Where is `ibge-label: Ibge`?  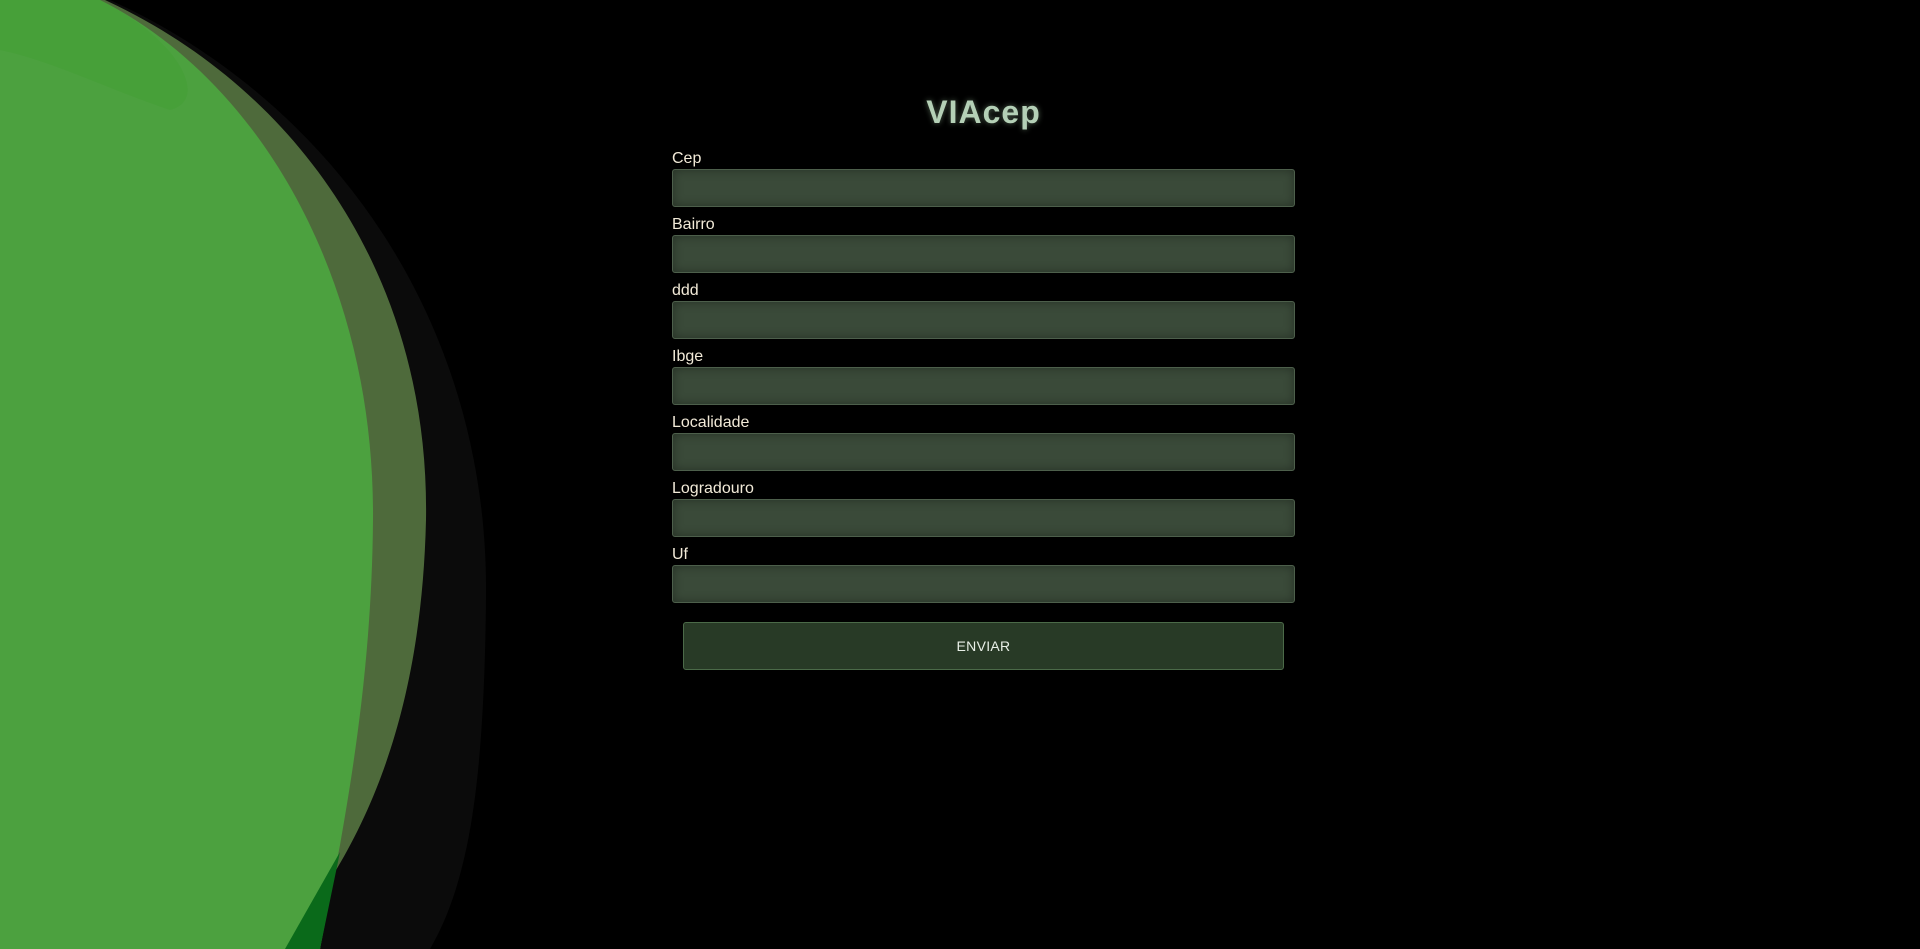
ibge-label: Ibge is located at coordinates (688, 356).